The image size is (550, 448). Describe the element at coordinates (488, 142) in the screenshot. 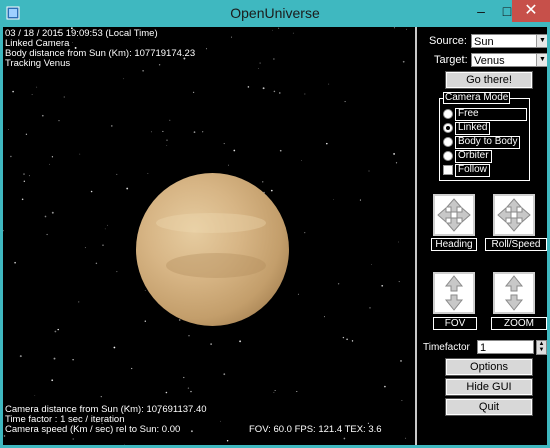

I see `body-to-body-label: Body to Body` at that location.